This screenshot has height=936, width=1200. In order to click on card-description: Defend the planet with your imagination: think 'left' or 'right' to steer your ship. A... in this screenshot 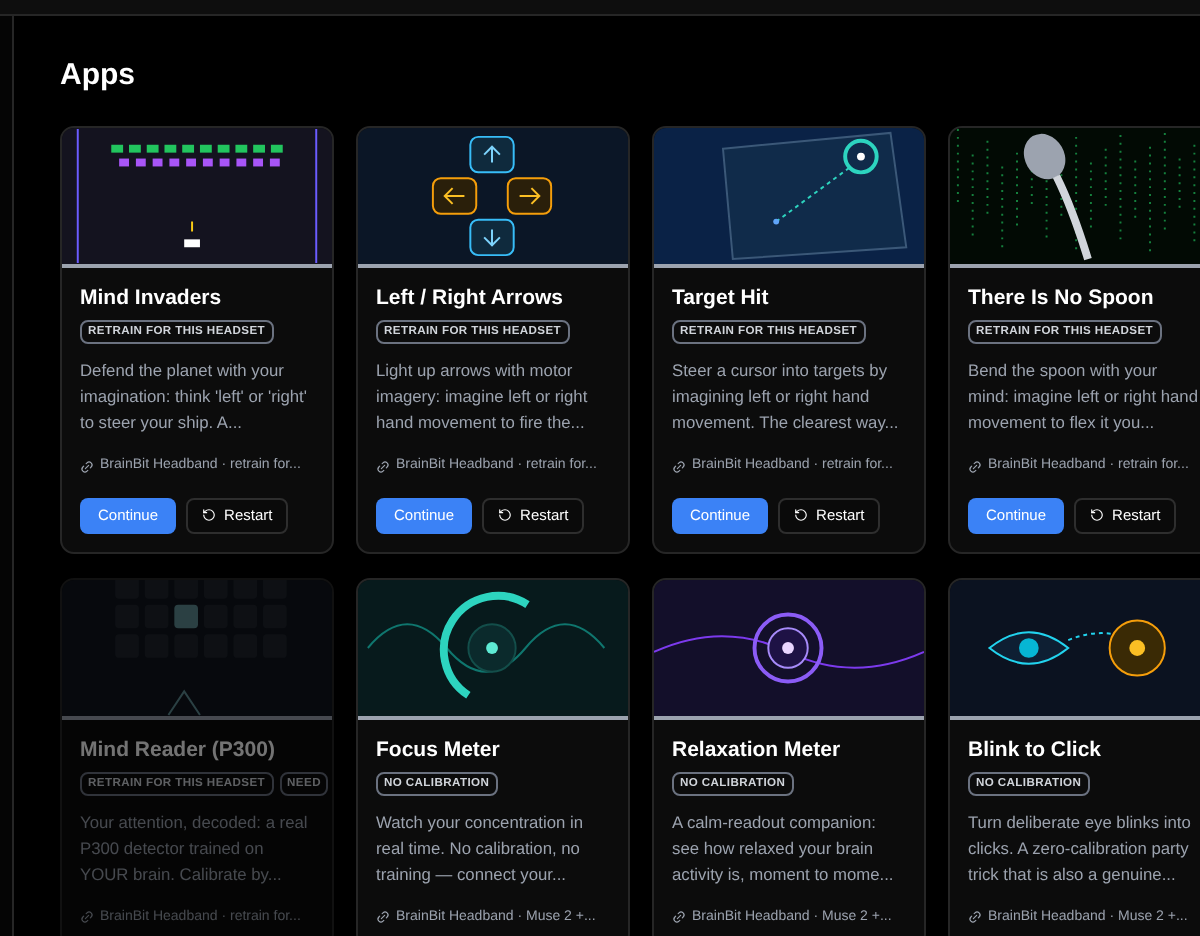, I will do `click(194, 397)`.